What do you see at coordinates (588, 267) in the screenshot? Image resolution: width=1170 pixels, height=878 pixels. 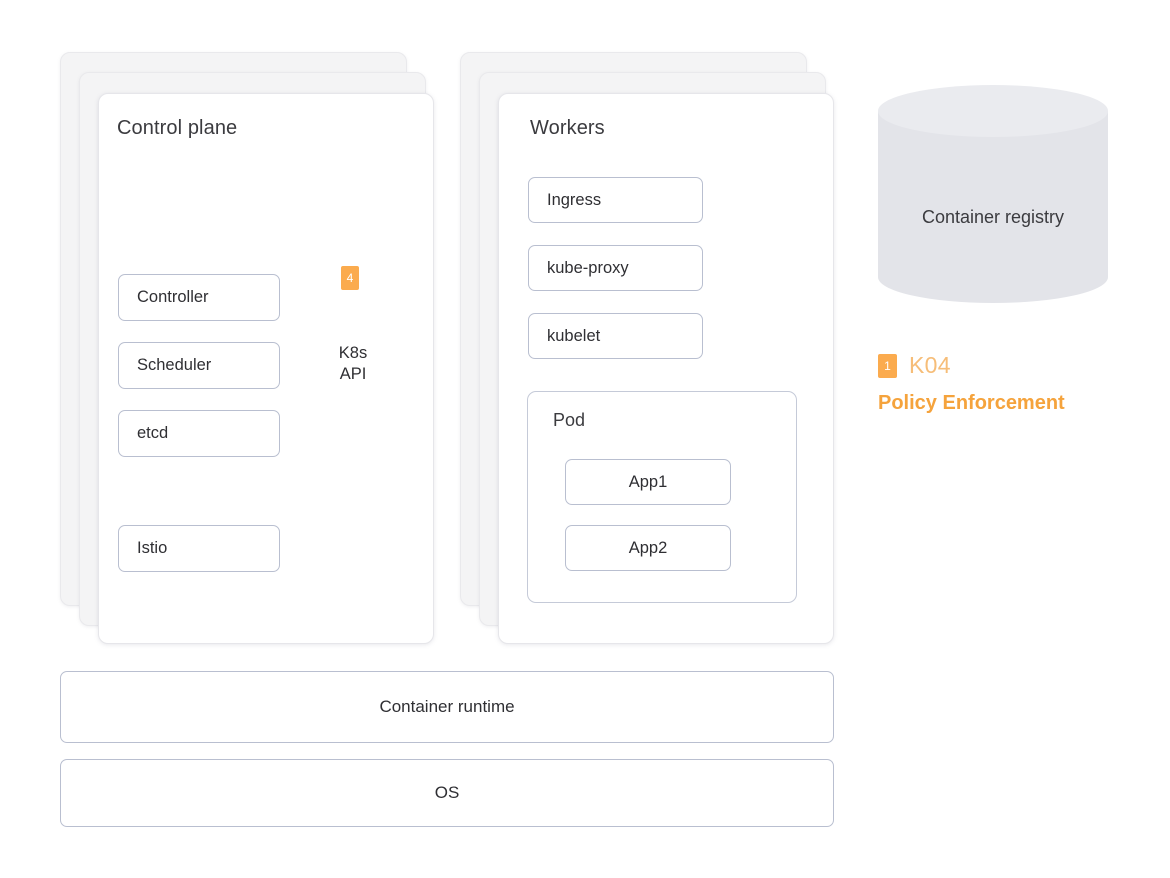 I see `node-kube-proxy-label: kube-proxy` at bounding box center [588, 267].